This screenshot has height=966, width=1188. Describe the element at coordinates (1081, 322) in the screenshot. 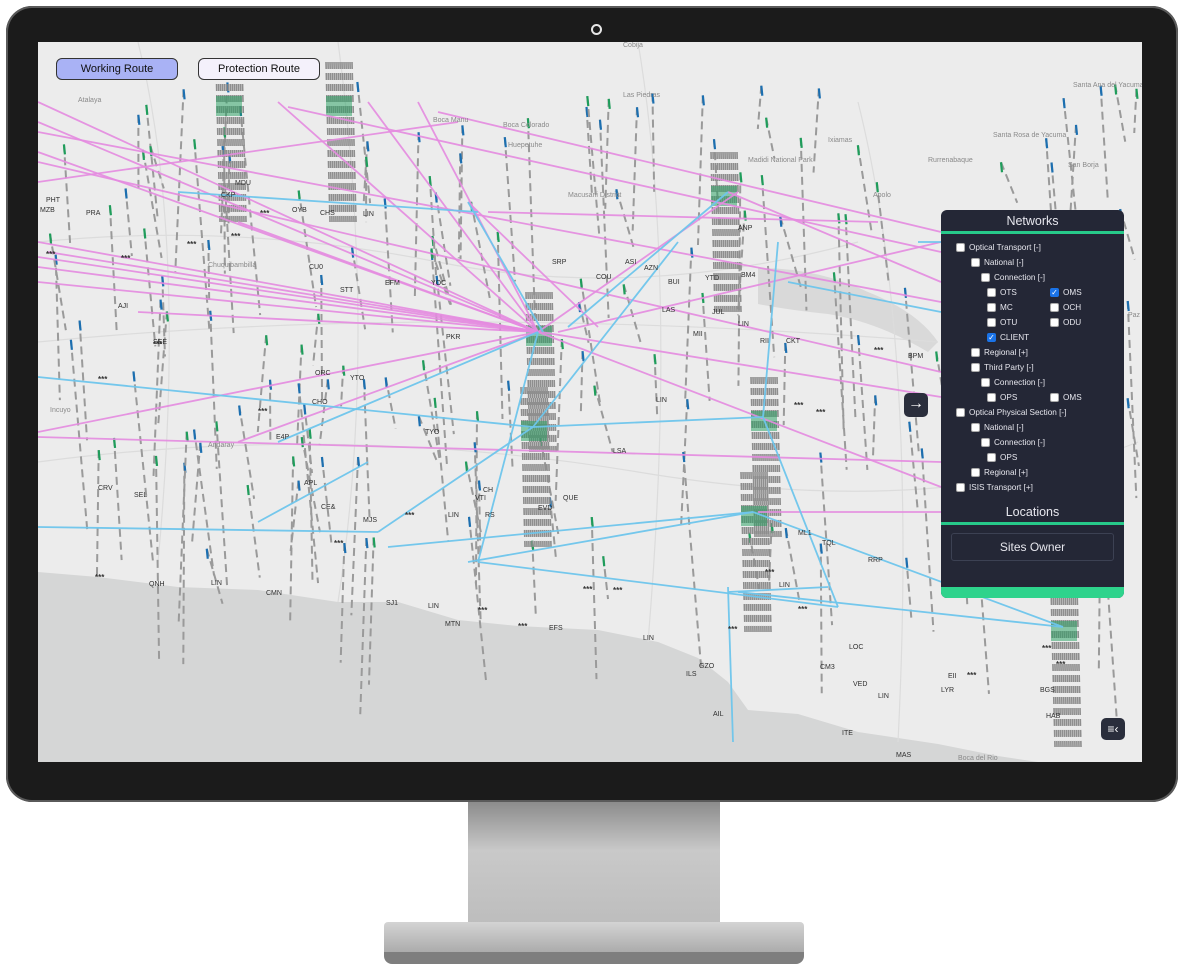

I see `tree-item-odu: ODU` at that location.